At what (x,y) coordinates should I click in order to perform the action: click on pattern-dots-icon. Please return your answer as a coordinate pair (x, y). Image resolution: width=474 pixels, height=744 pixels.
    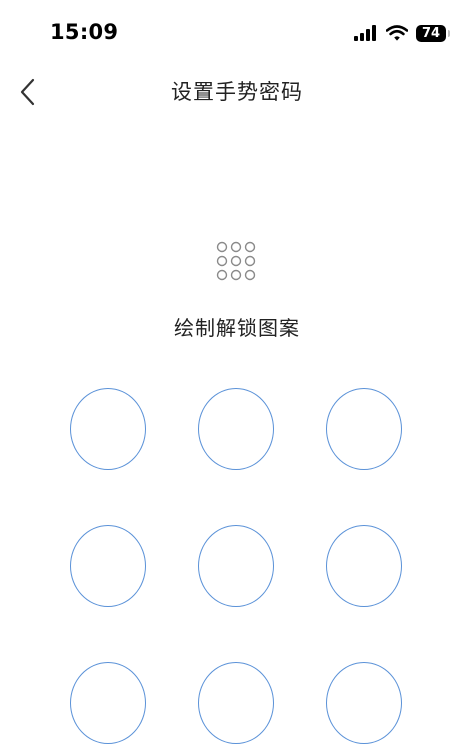
    Looking at the image, I should click on (236, 261).